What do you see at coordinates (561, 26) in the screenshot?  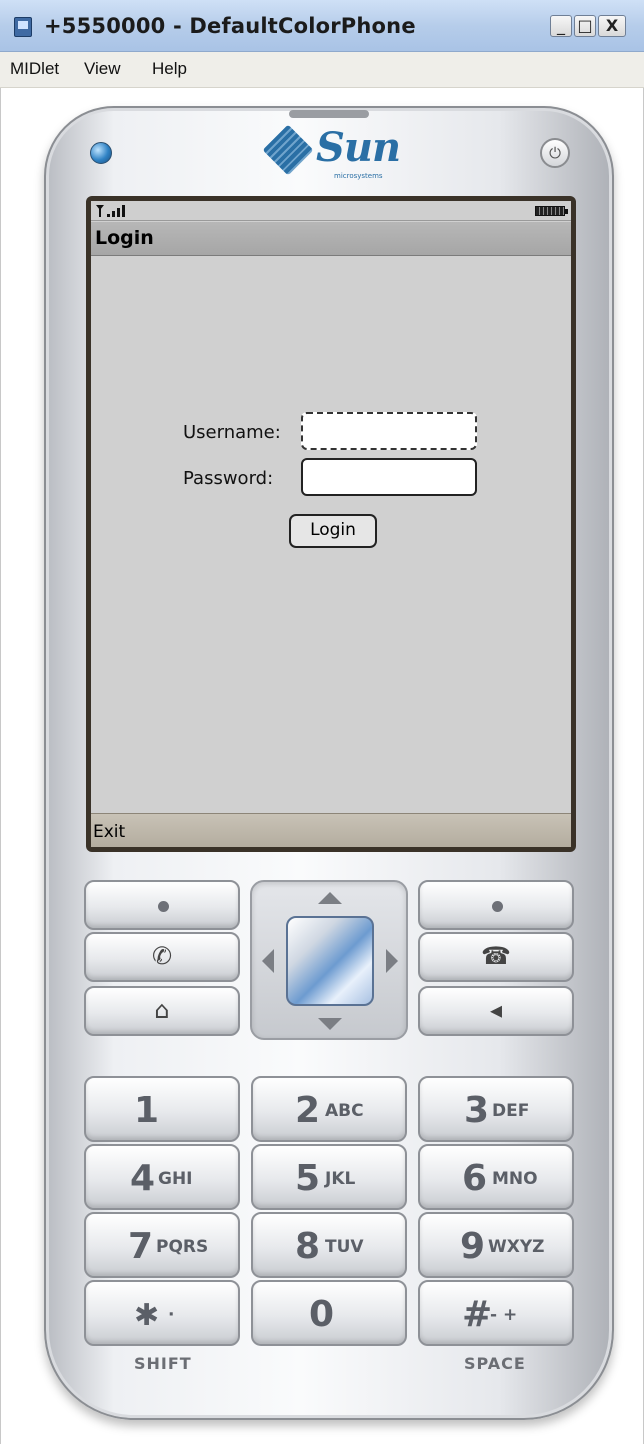 I see `minimize-button: _` at bounding box center [561, 26].